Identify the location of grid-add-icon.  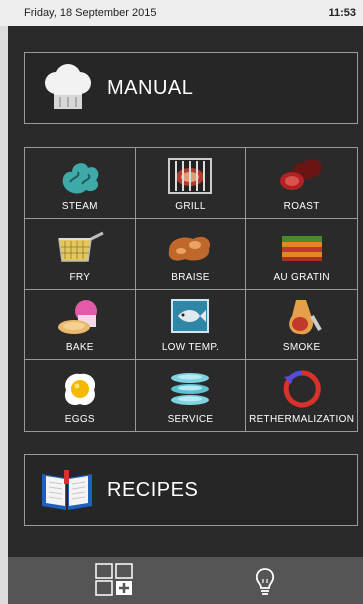
(116, 582).